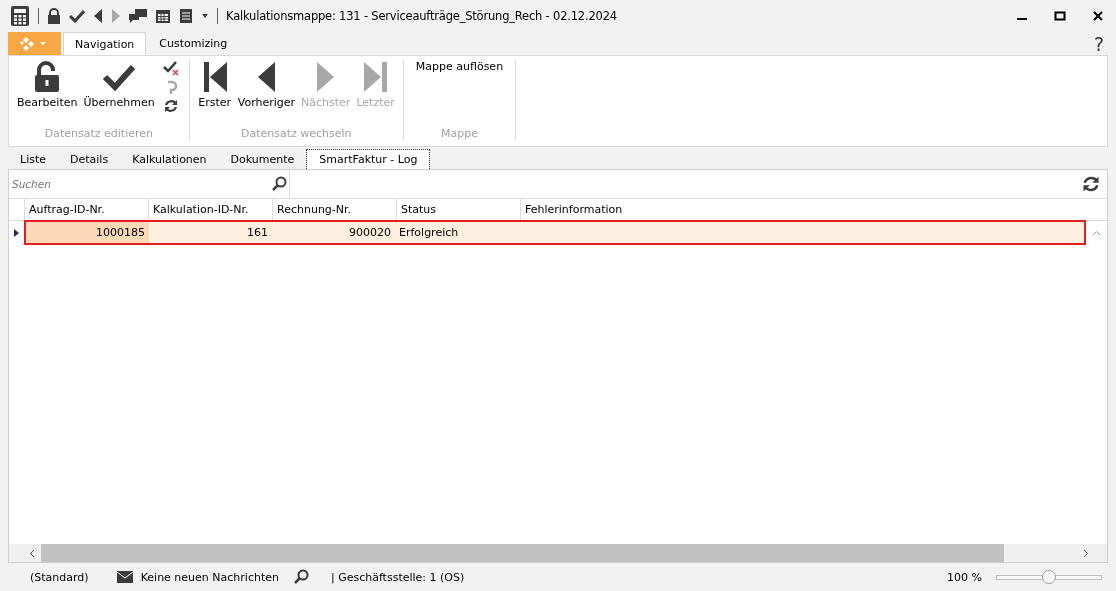 This screenshot has width=1116, height=591. What do you see at coordinates (368, 159) in the screenshot?
I see `tab: SmartFaktur - Log` at bounding box center [368, 159].